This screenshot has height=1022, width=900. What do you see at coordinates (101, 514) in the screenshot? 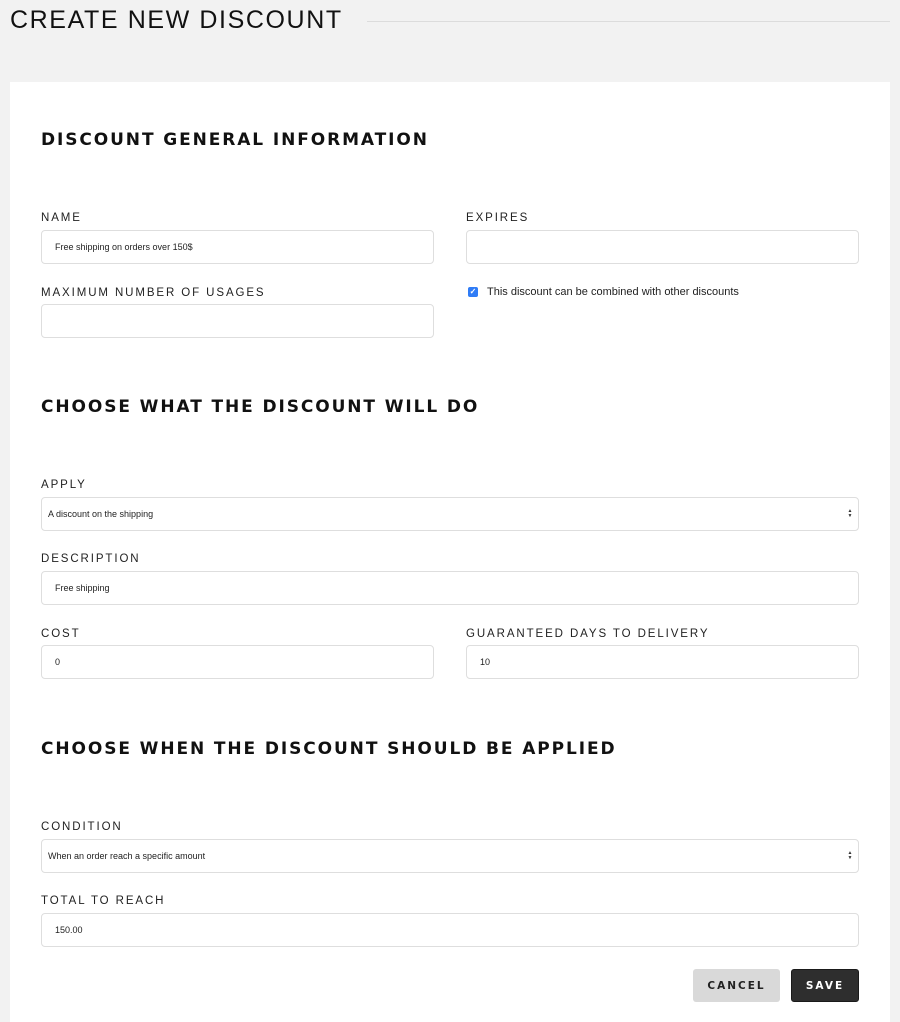
I see `apply-select-value: A discount on the shipping` at bounding box center [101, 514].